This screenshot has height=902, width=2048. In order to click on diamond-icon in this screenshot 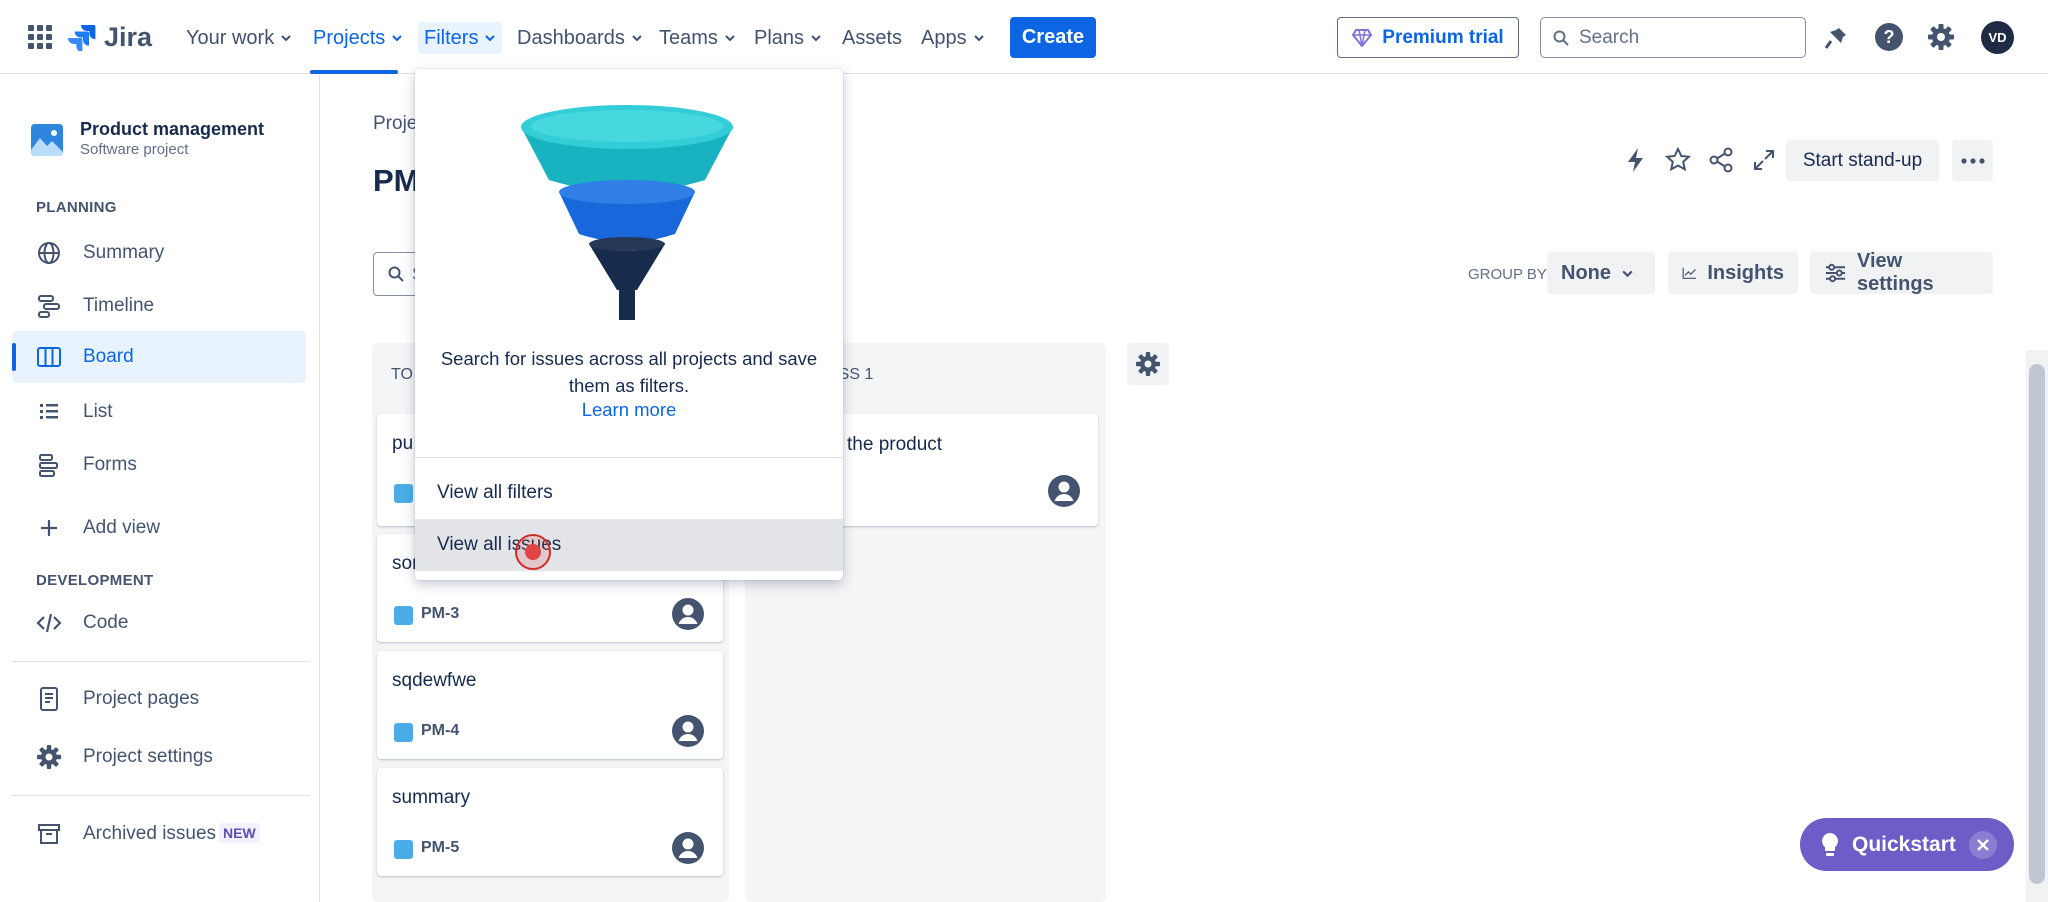, I will do `click(1362, 37)`.